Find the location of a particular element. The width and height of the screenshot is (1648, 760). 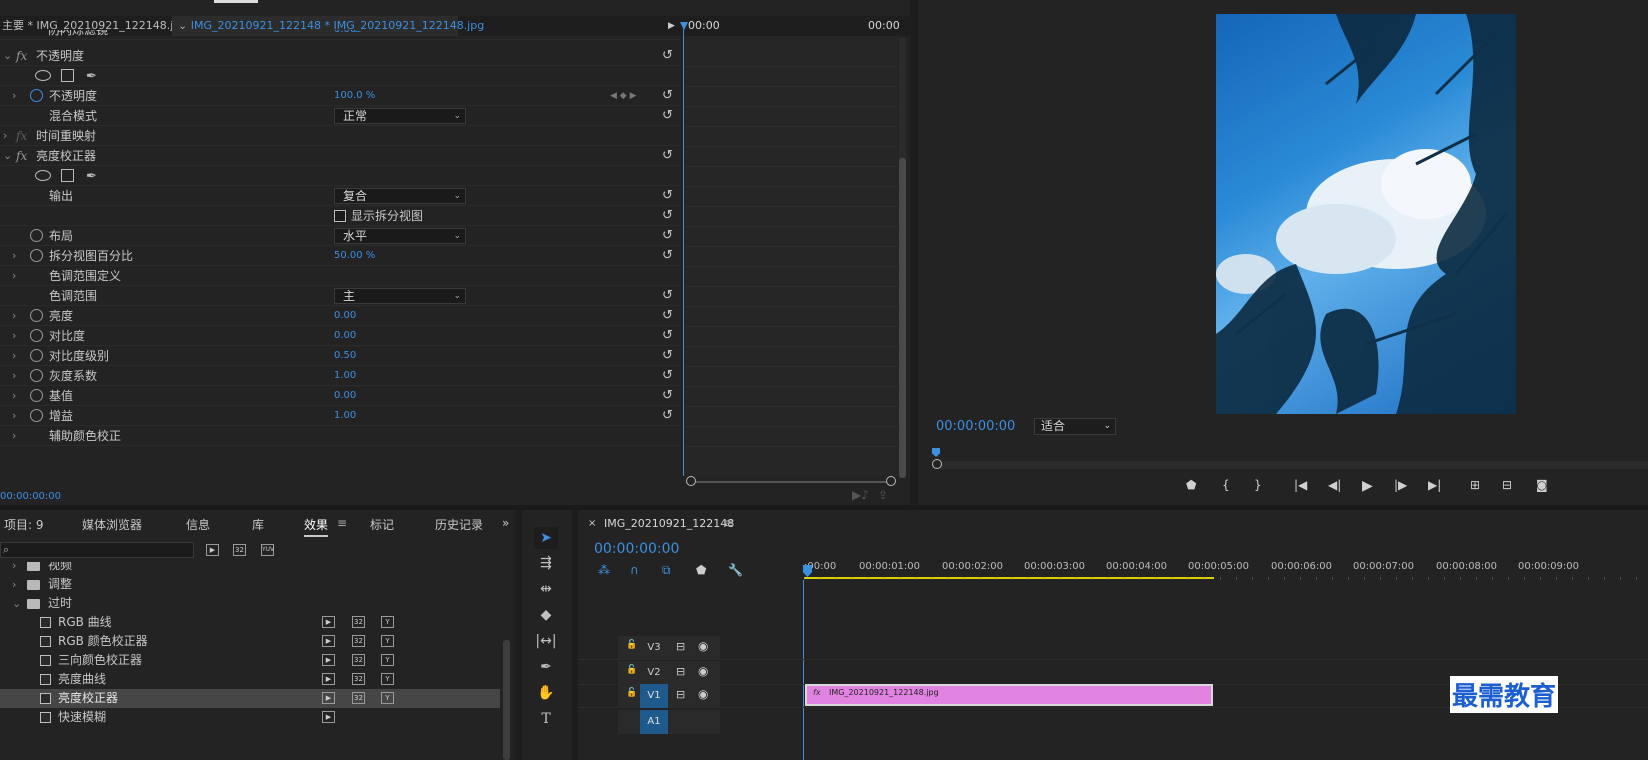

zoom-handle-left is located at coordinates (691, 481).